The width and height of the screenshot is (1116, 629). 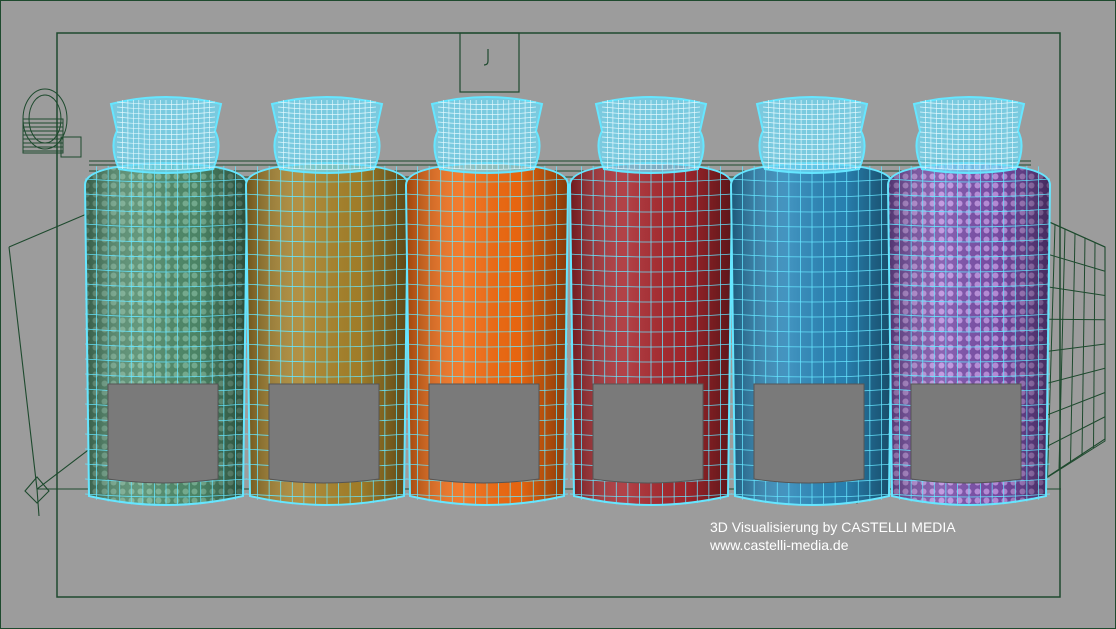 What do you see at coordinates (779, 545) in the screenshot?
I see `credit-url: www.castelli-media.de` at bounding box center [779, 545].